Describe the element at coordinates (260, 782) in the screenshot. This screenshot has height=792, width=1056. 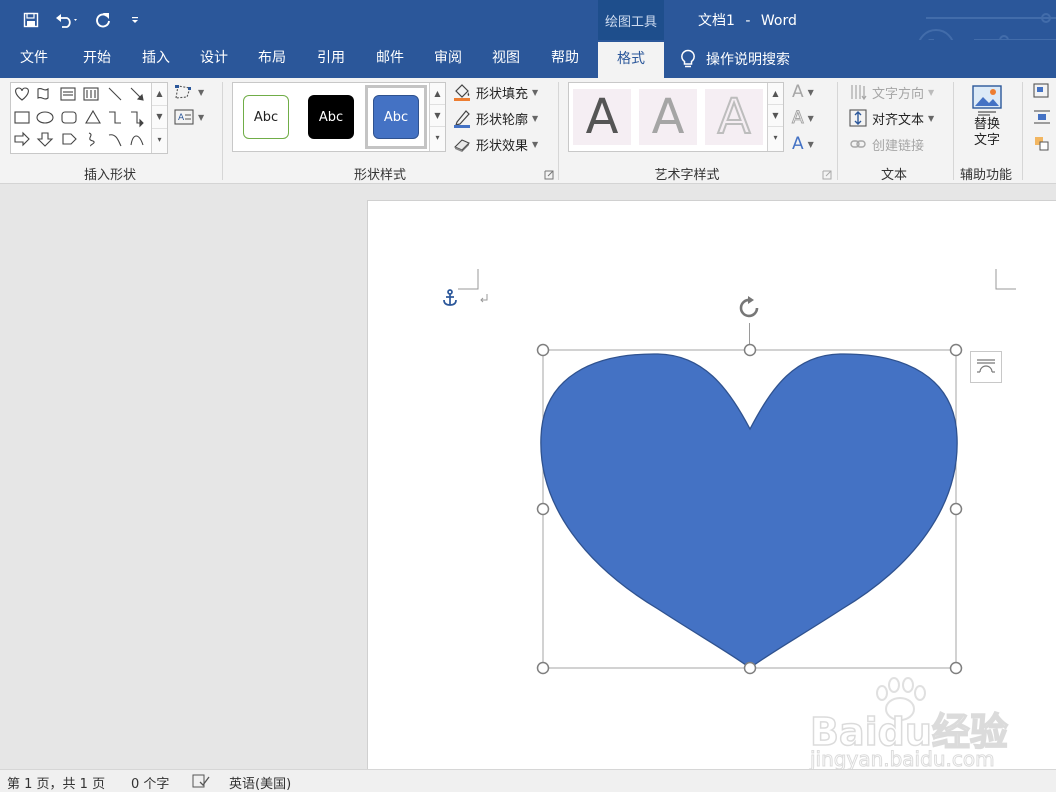
I see `status-language: 英语(美国)` at that location.